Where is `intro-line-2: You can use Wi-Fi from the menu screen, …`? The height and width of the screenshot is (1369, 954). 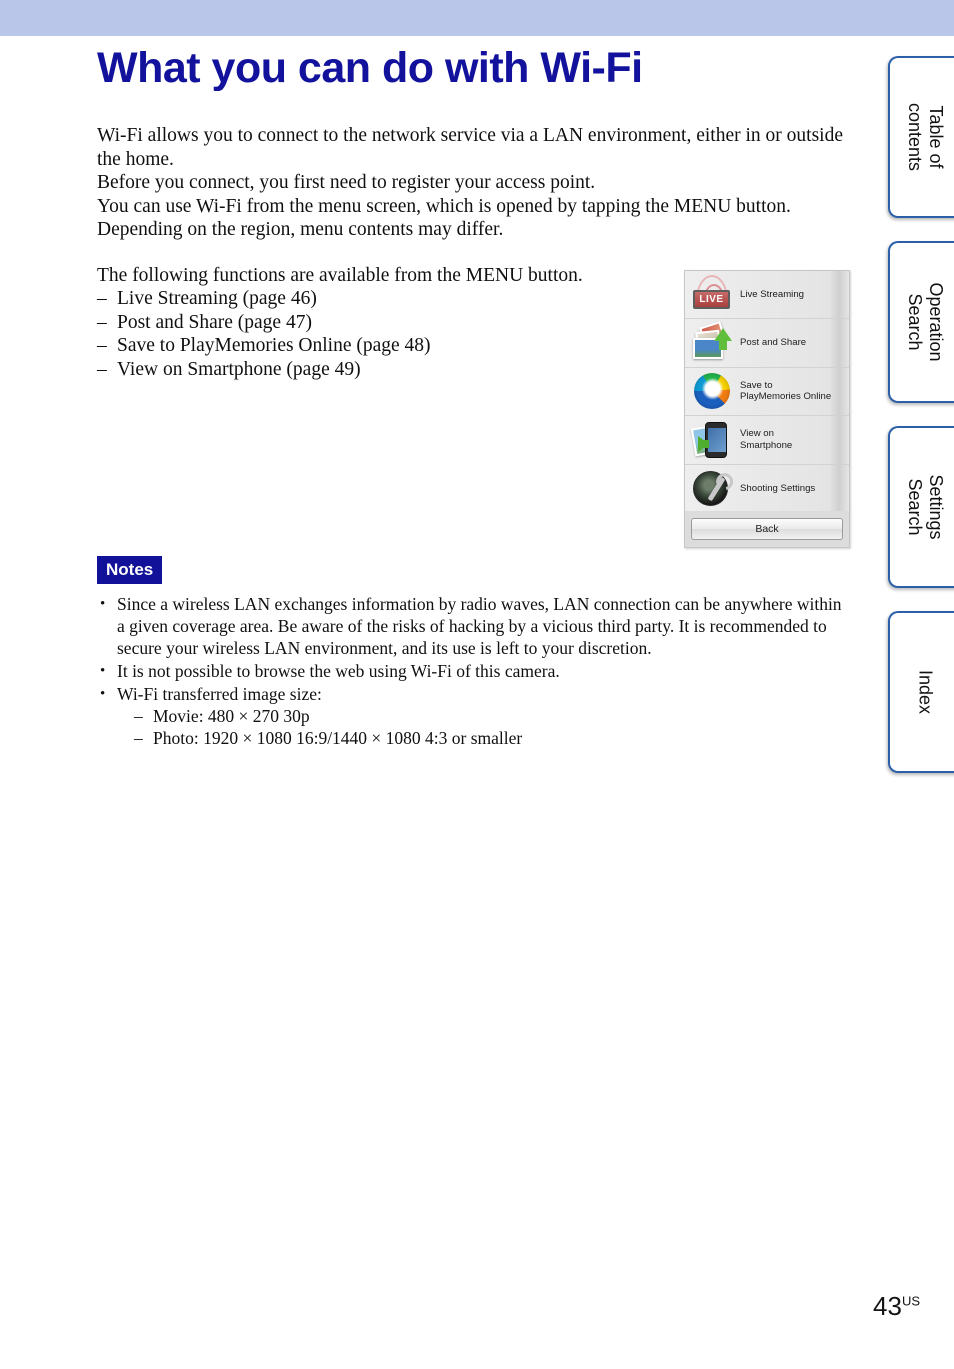 intro-line-2: You can use Wi-Fi from the menu screen, … is located at coordinates (444, 206).